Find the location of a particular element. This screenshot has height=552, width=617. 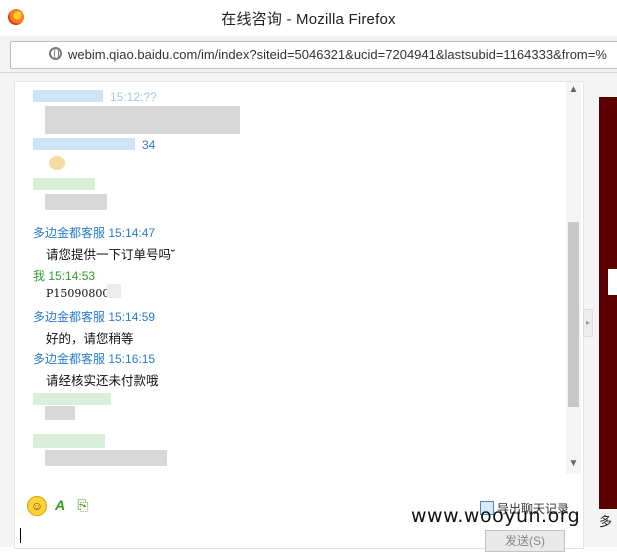

message-header: 多边金都客服 15:14:59 is located at coordinates (94, 316).